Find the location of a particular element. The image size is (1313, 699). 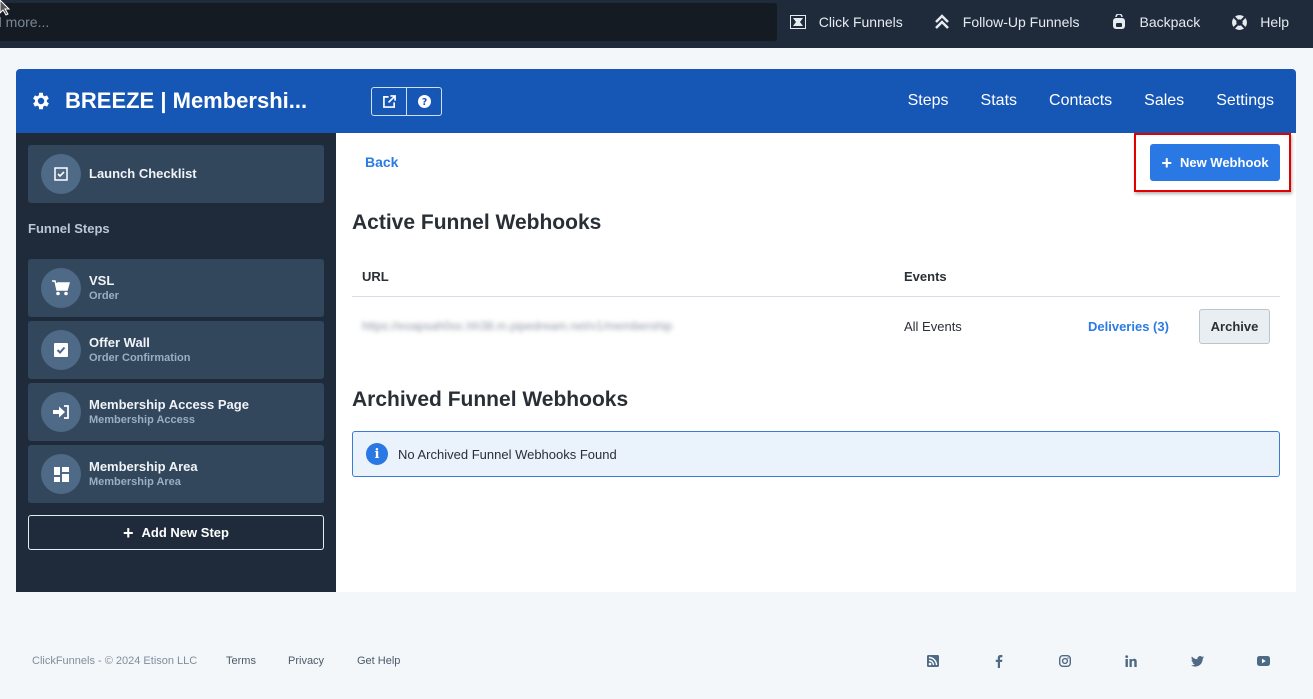

dashboard-icon is located at coordinates (61, 474).